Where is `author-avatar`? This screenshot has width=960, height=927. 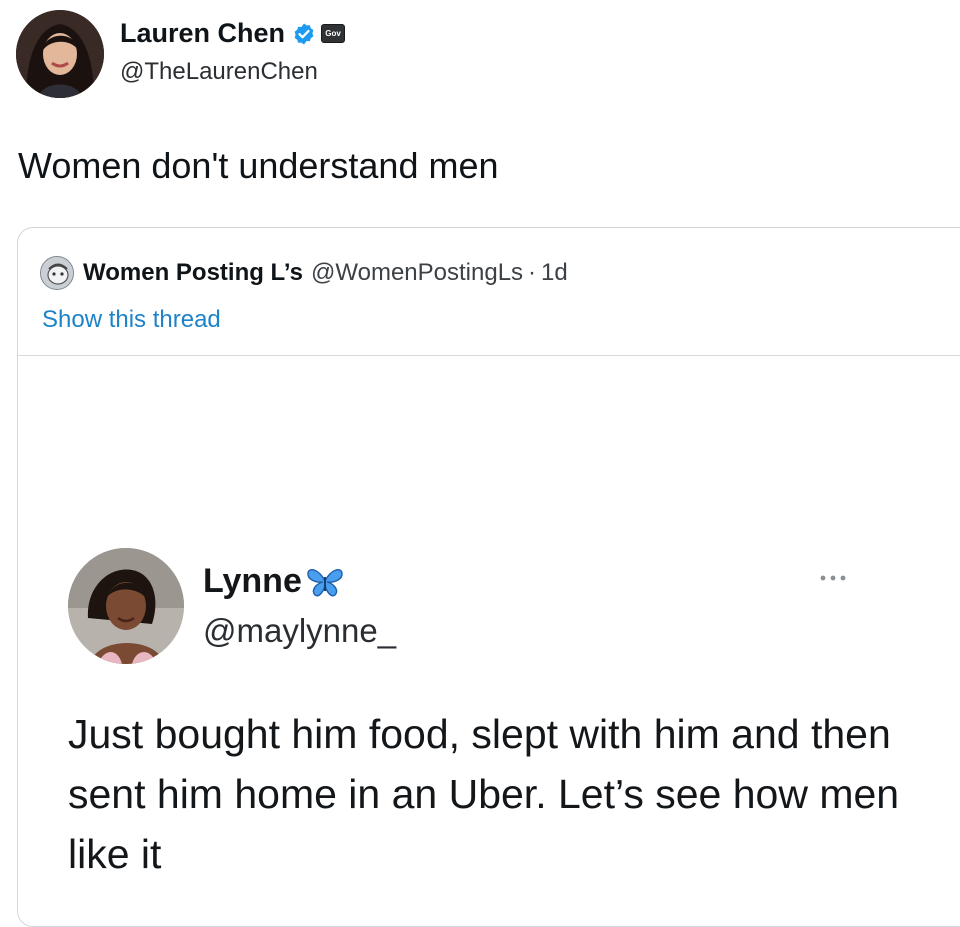 author-avatar is located at coordinates (60, 54).